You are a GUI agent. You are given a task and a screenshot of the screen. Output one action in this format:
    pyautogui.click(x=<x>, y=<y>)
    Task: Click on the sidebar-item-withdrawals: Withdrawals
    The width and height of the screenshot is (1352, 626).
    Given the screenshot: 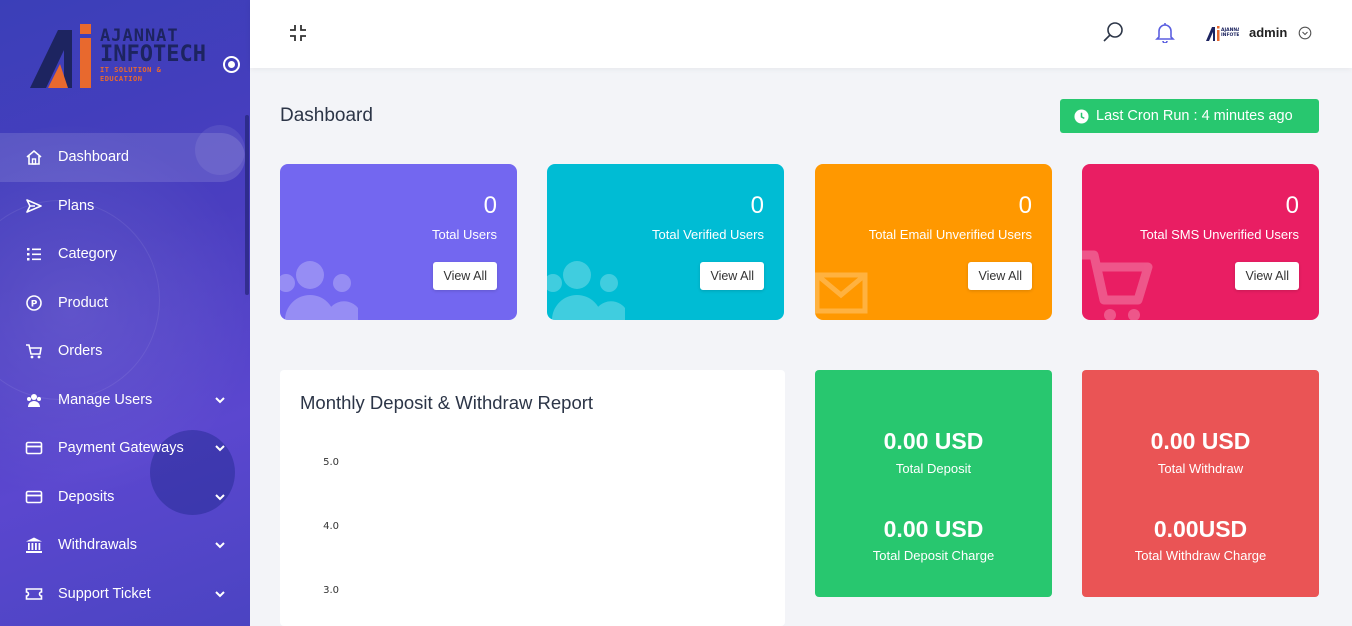 What is the action you would take?
    pyautogui.click(x=125, y=545)
    